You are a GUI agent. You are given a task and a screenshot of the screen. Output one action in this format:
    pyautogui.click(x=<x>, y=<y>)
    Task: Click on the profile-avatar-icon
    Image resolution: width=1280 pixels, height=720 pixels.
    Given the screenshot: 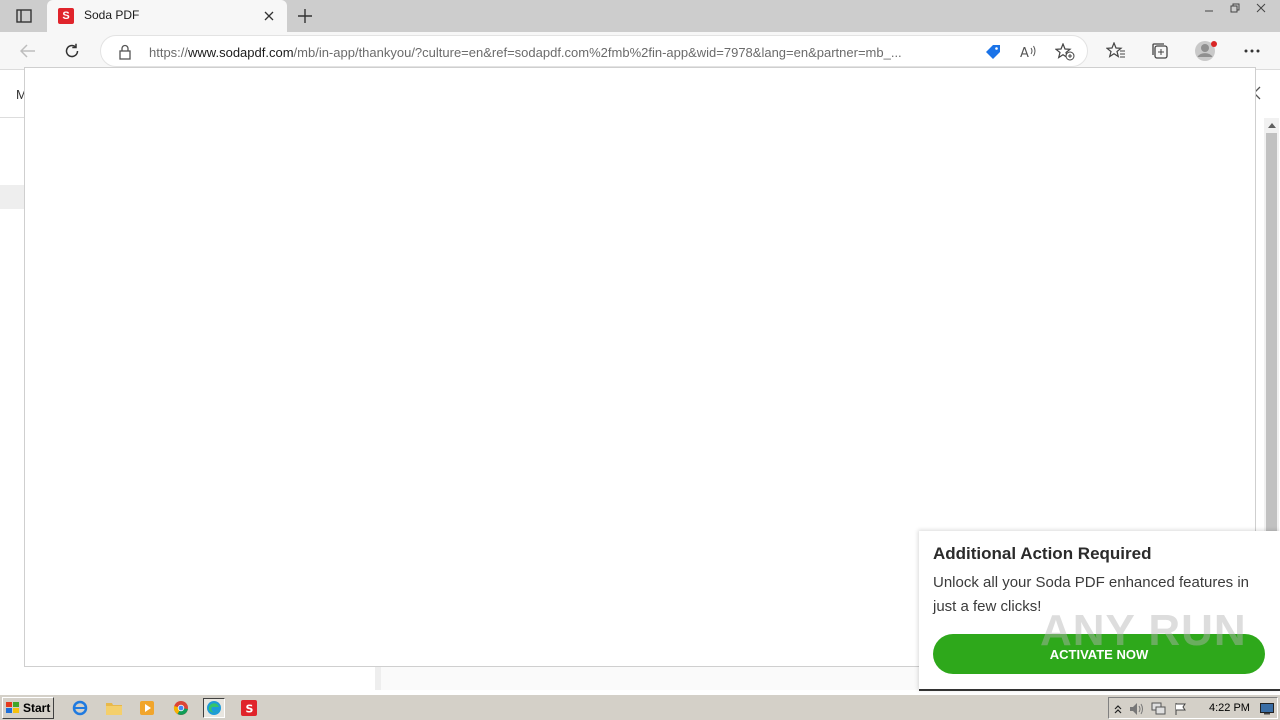 What is the action you would take?
    pyautogui.click(x=1206, y=51)
    